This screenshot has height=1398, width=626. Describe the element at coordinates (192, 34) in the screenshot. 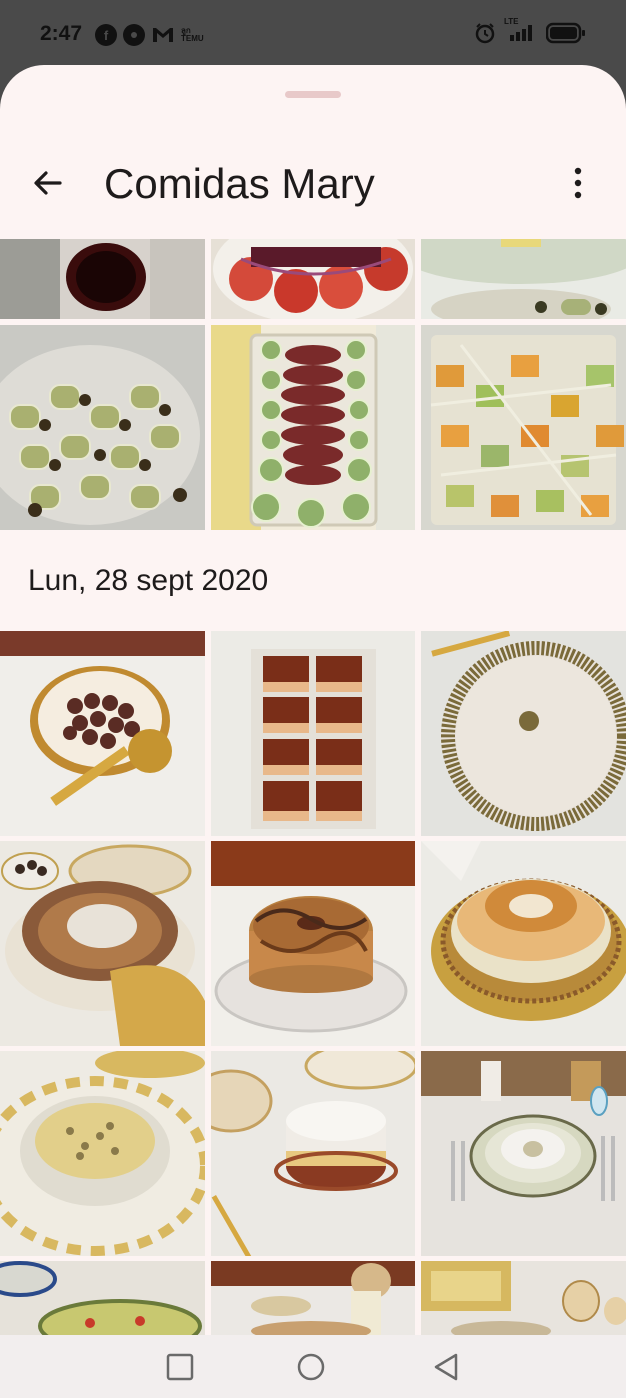

I see `temu-icon: ลูก TEMU` at that location.